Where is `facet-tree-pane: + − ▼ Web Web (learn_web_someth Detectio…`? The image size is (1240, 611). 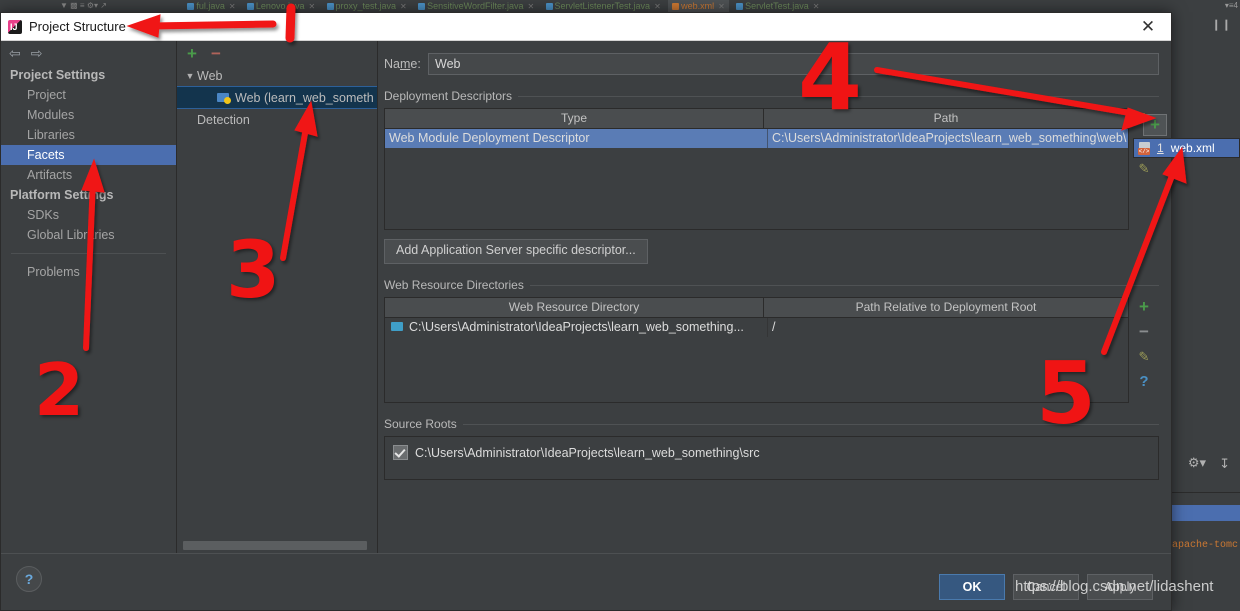 facet-tree-pane: + − ▼ Web Web (learn_web_someth Detectio… is located at coordinates (277, 297).